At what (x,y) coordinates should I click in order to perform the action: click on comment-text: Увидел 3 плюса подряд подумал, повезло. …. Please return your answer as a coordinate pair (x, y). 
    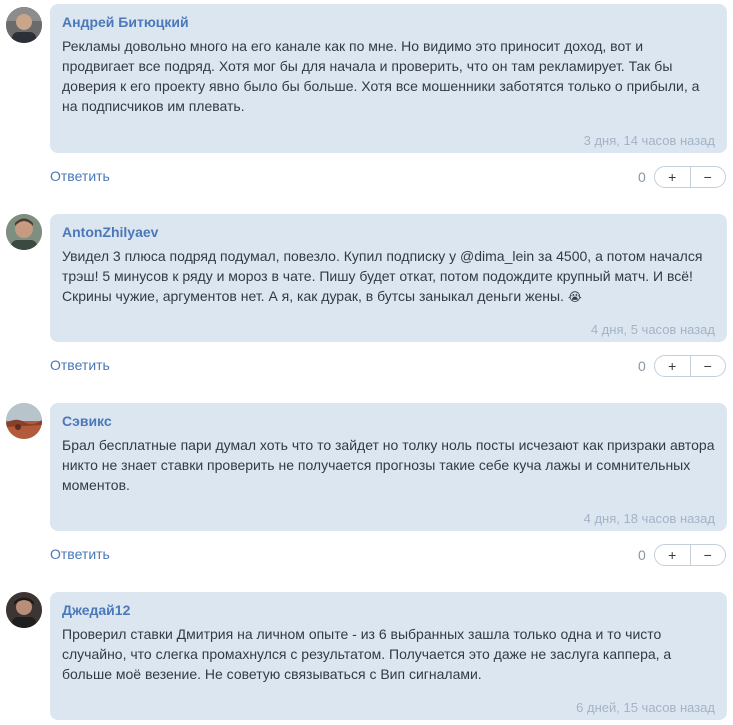
    Looking at the image, I should click on (388, 276).